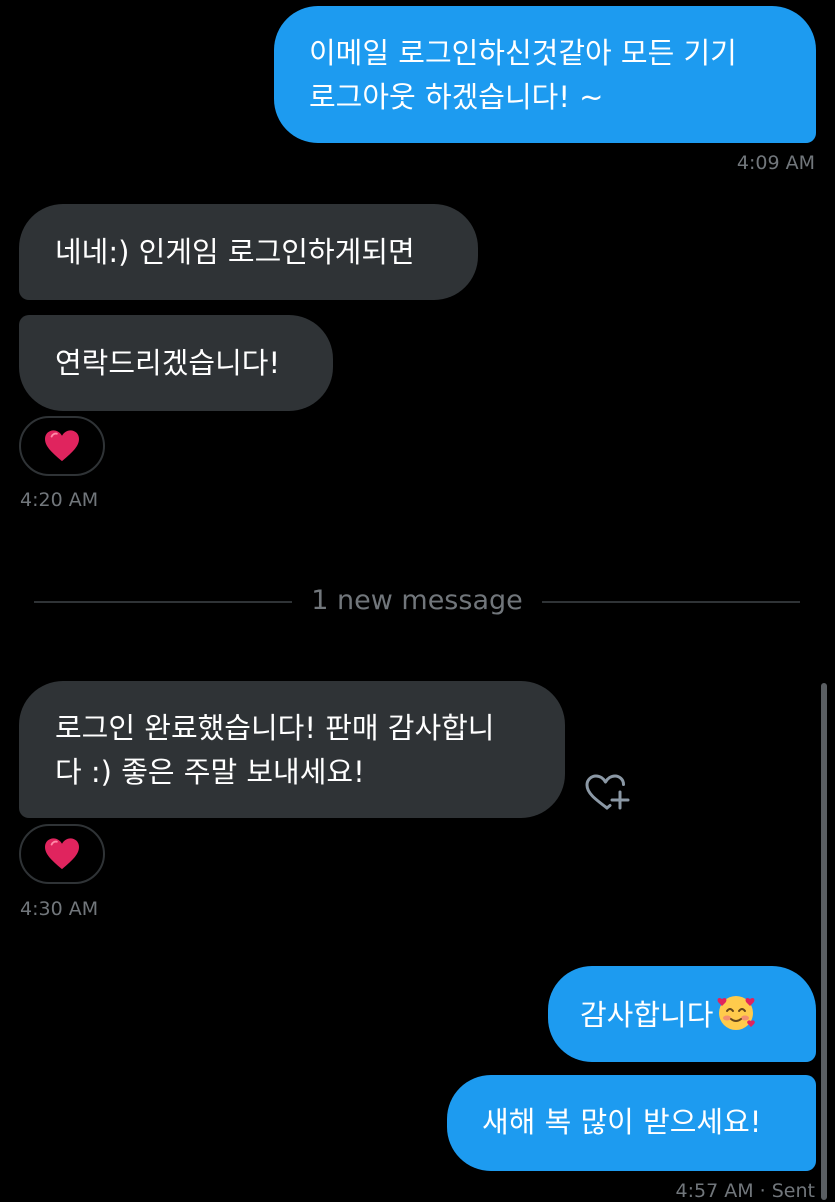  I want to click on message-bubble-received: 로그인 완료했습니다! 판매 감사합니 다 :) 좋은 주말 보내세요!, so click(292, 749).